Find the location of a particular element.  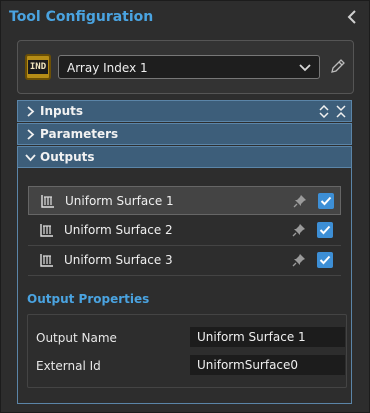

tool-selector-box: IND Array Index 1 is located at coordinates (185, 67).